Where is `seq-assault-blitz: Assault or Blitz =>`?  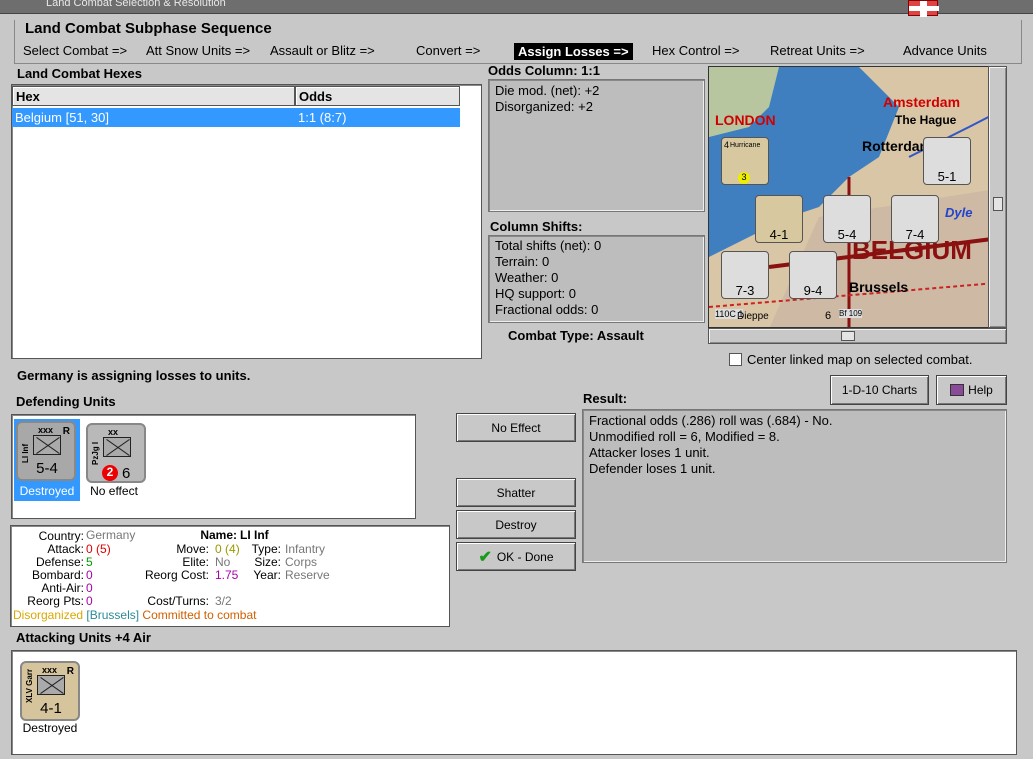 seq-assault-blitz: Assault or Blitz => is located at coordinates (322, 50).